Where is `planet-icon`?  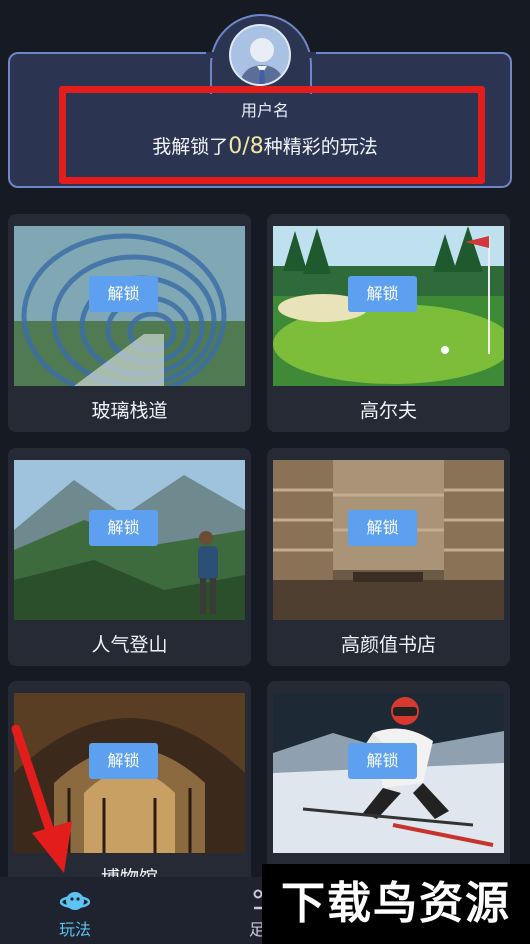 planet-icon is located at coordinates (75, 901).